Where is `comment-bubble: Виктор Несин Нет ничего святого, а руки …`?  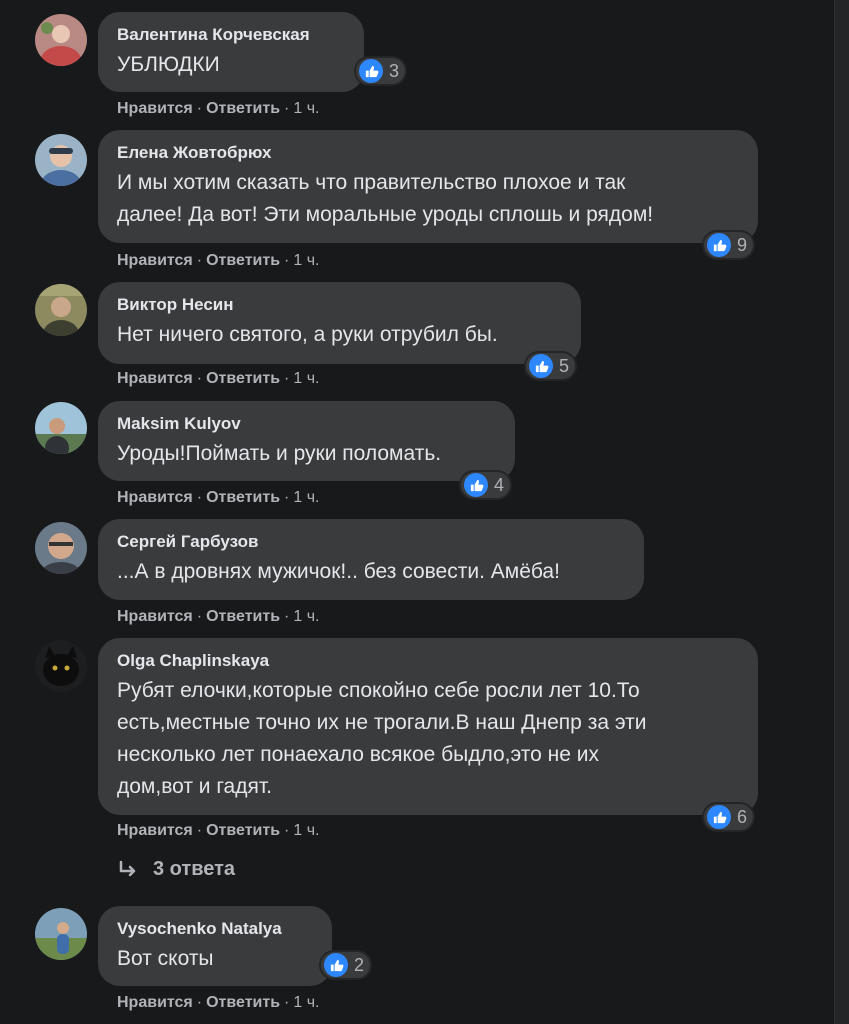
comment-bubble: Виктор Несин Нет ничего святого, а руки … is located at coordinates (339, 323).